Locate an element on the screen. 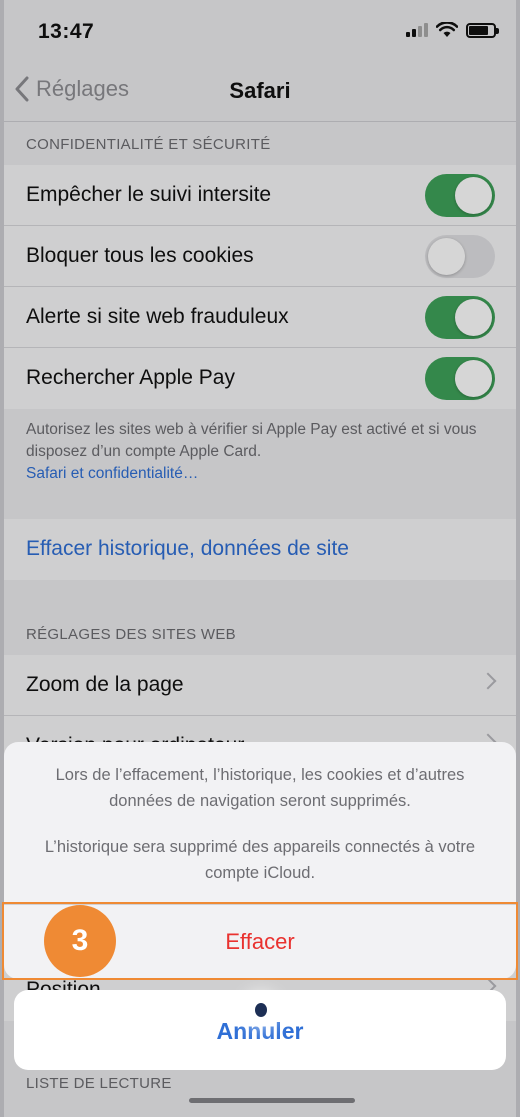 The image size is (520, 1117). clear-history-button: Effacer historique, données de site is located at coordinates (260, 549).